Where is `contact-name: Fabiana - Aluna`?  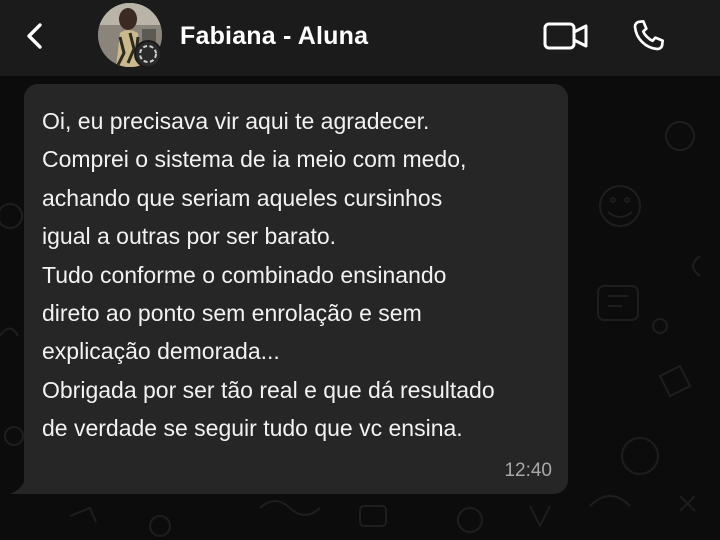 contact-name: Fabiana - Aluna is located at coordinates (274, 36).